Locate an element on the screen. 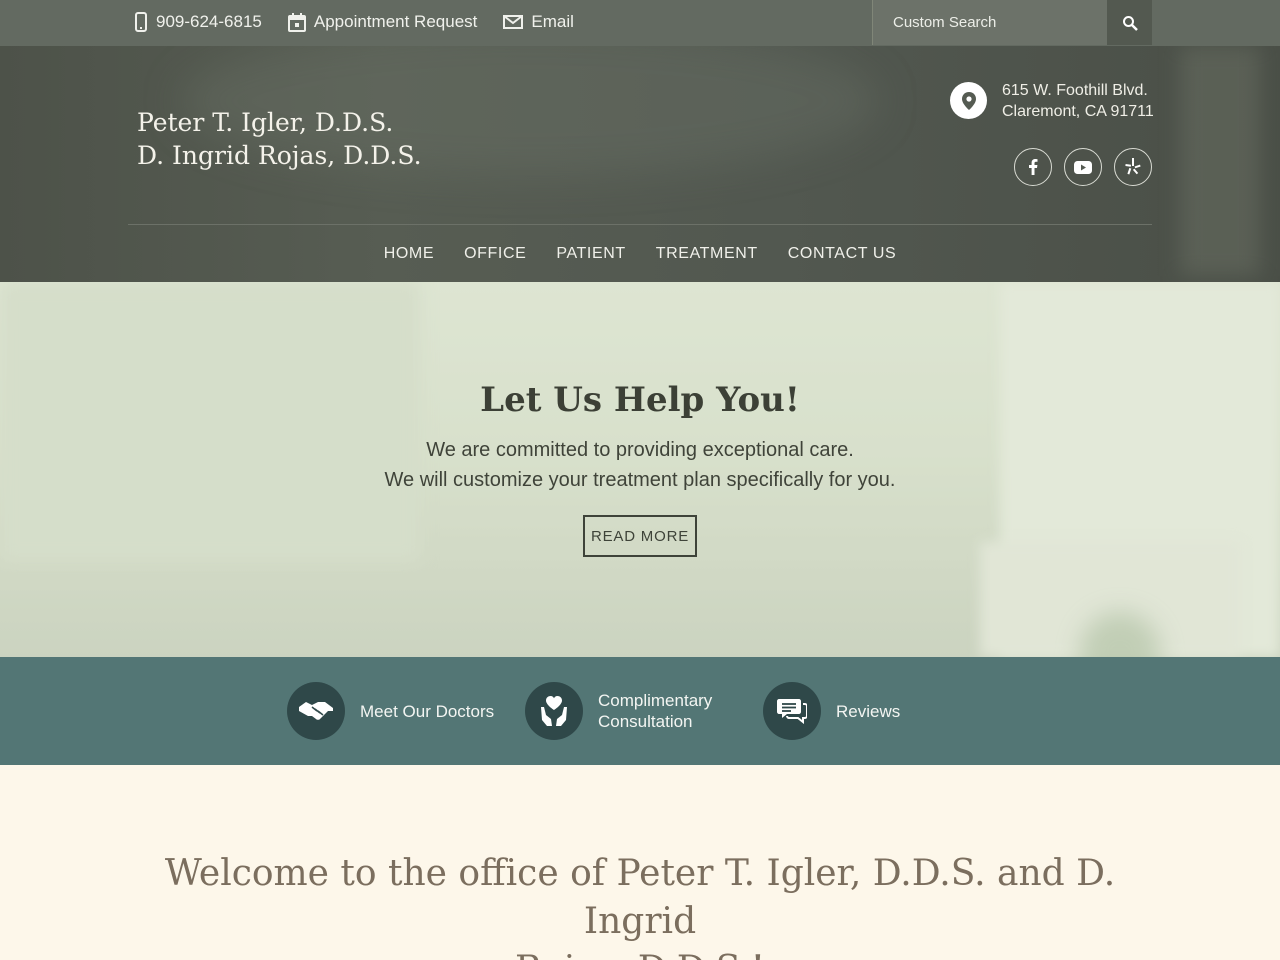  welcome-heading-line-2: Rojas, D.D.S.! is located at coordinates (640, 954).